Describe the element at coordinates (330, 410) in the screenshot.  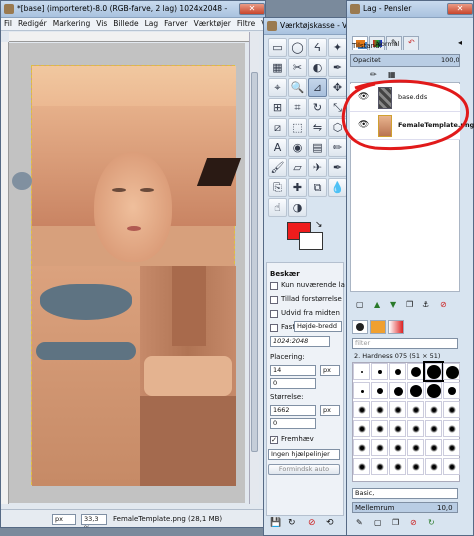
I see `size-unit-select: px` at that location.